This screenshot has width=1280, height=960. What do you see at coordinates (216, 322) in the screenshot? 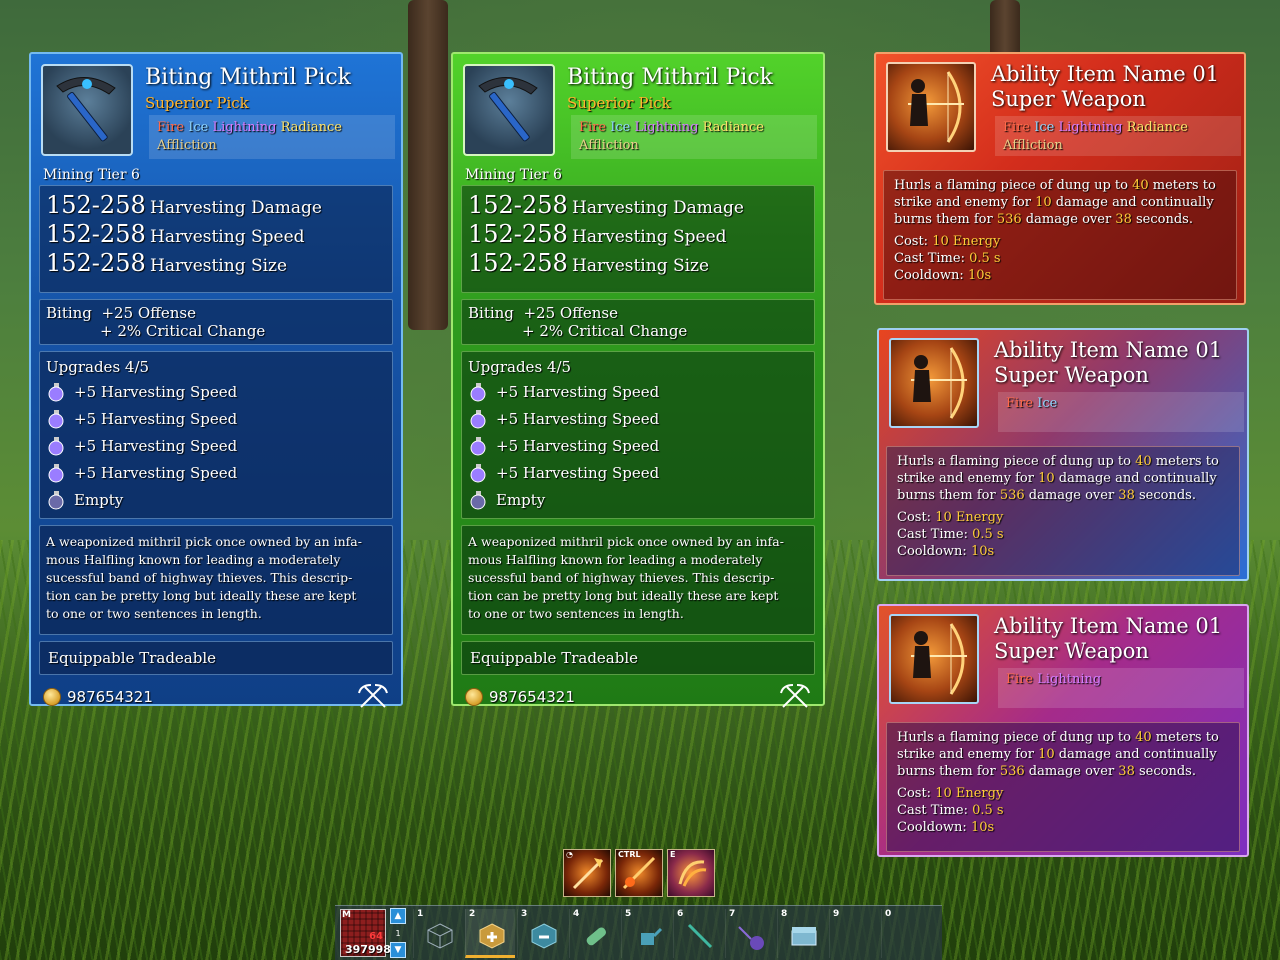
I see `bonus-panel: Biting +25 Offense + 2% Critical Change` at bounding box center [216, 322].